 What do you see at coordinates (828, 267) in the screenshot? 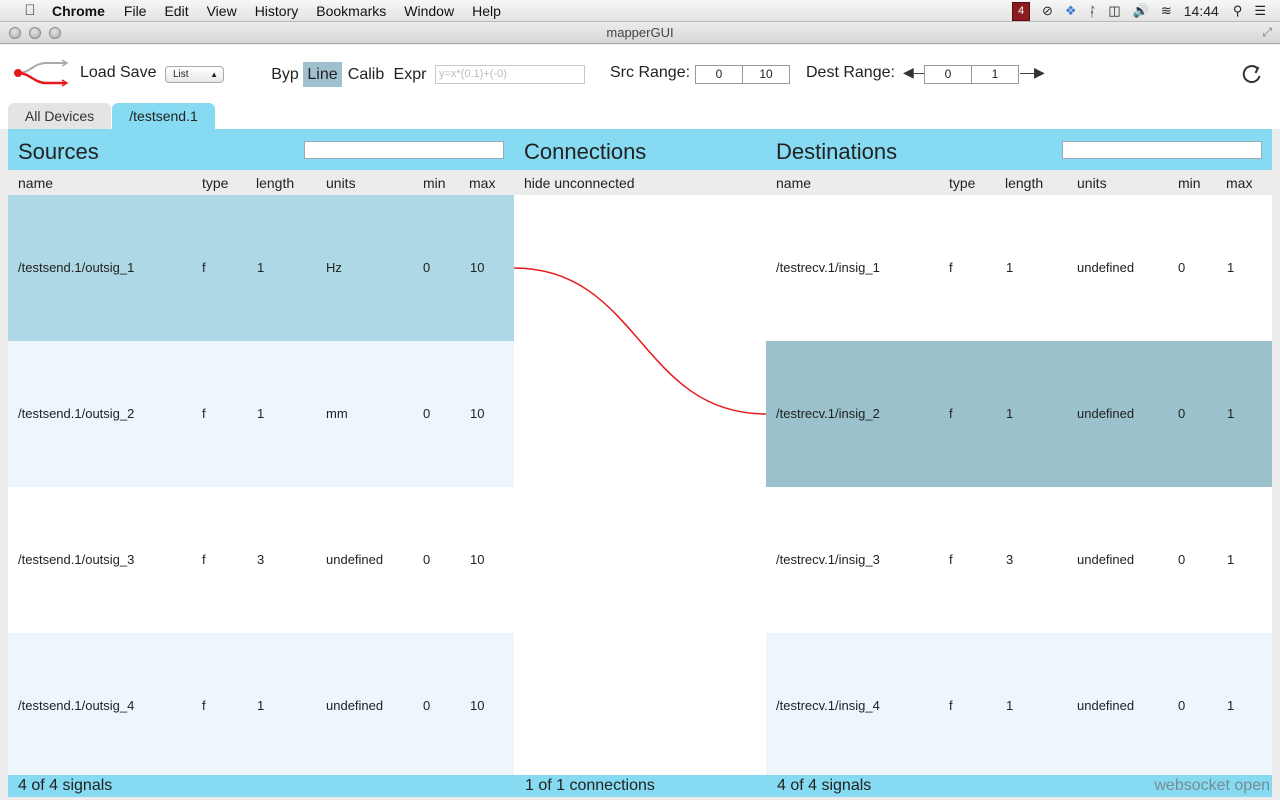
I see `destination-name: /testrecv.1/insig_1` at bounding box center [828, 267].